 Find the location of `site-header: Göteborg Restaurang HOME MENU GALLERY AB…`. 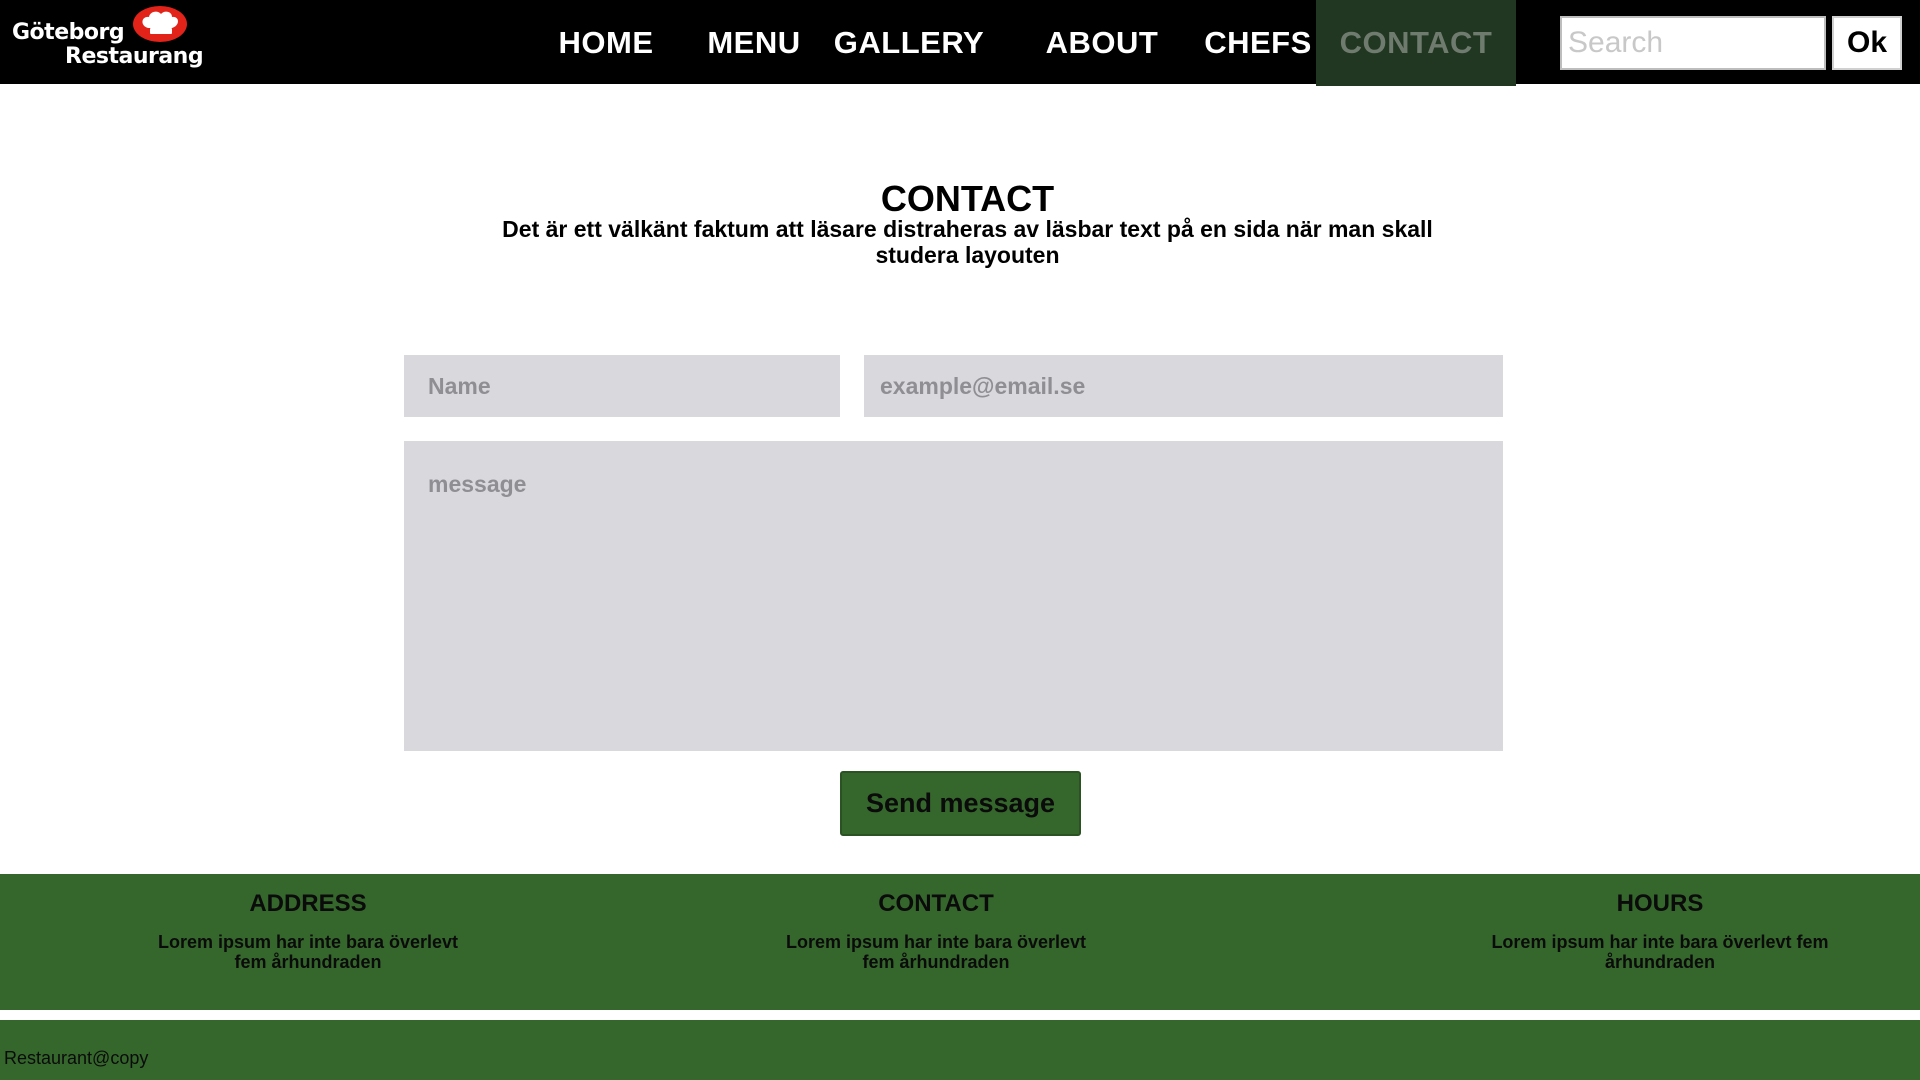

site-header: Göteborg Restaurang HOME MENU GALLERY AB… is located at coordinates (960, 43).